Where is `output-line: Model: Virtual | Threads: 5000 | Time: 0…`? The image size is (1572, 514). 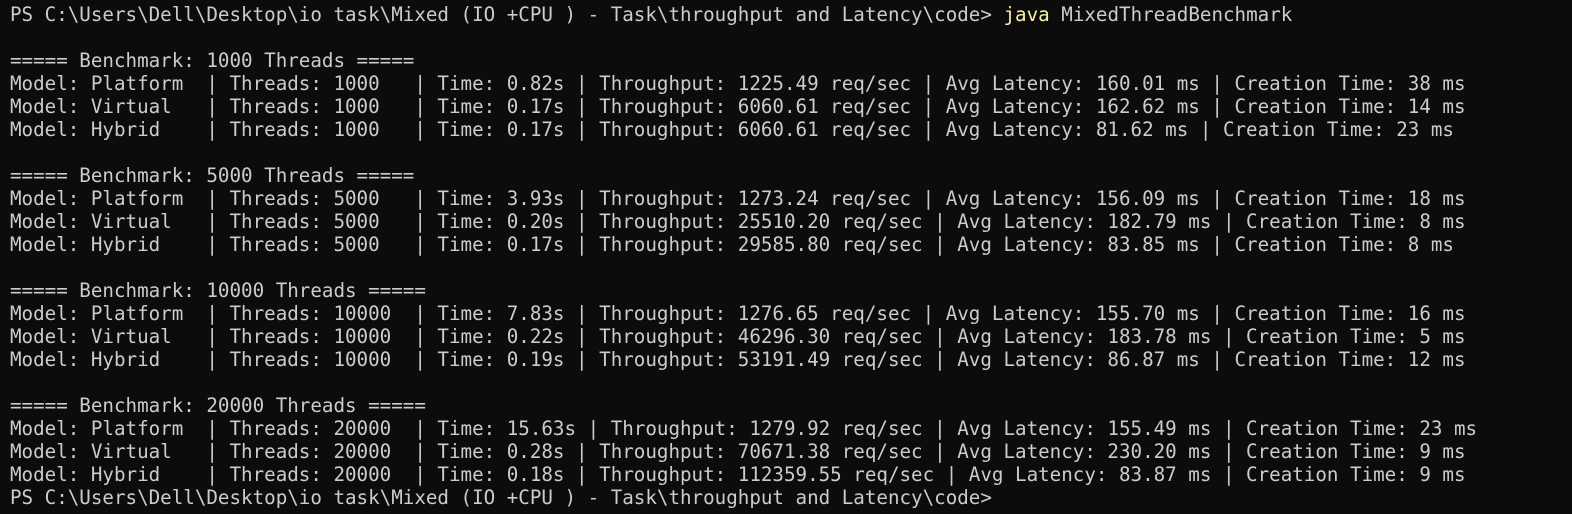 output-line: Model: Virtual | Threads: 5000 | Time: 0… is located at coordinates (738, 221).